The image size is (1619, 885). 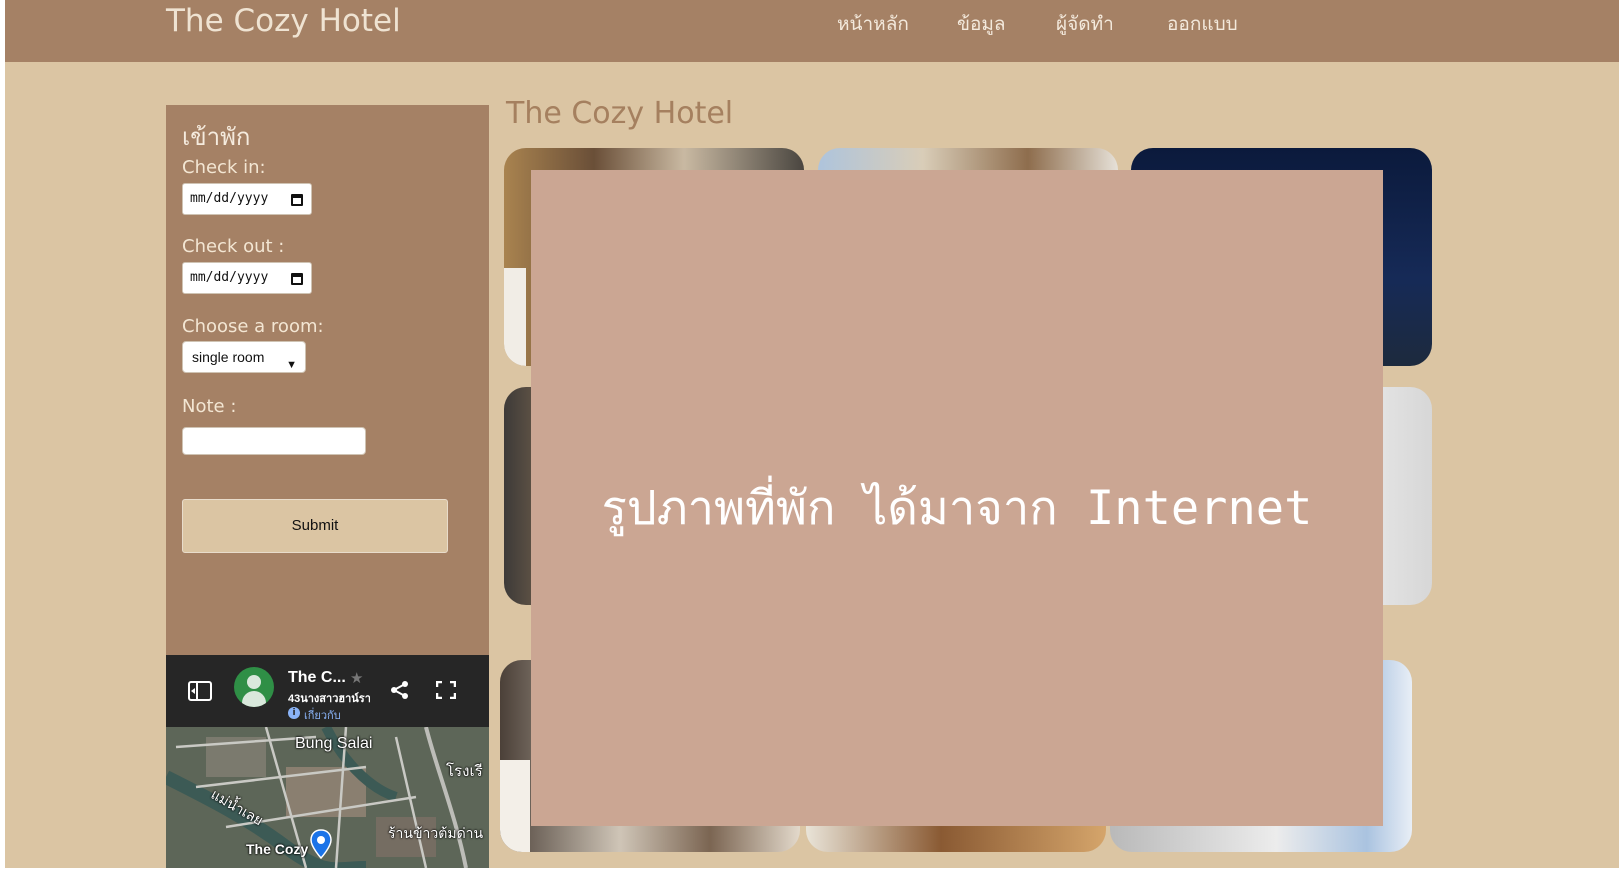 What do you see at coordinates (229, 277) in the screenshot?
I see `checkout-date-value: mm/dd/yyyy` at bounding box center [229, 277].